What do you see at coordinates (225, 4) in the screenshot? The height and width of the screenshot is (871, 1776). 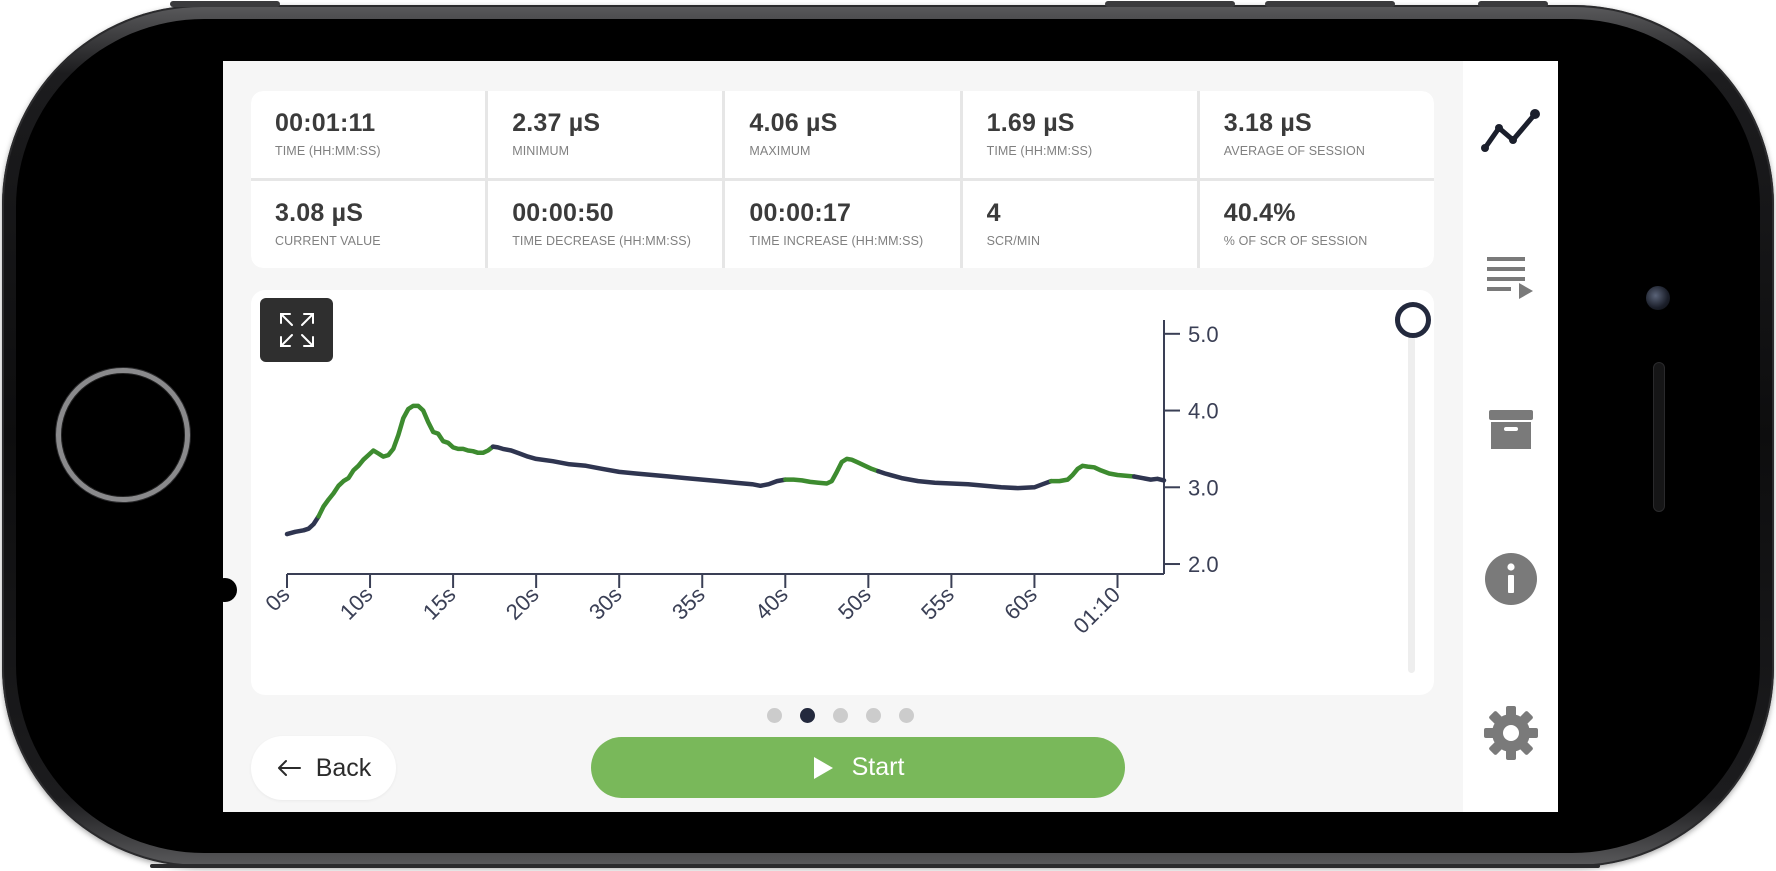 I see `volume-button` at bounding box center [225, 4].